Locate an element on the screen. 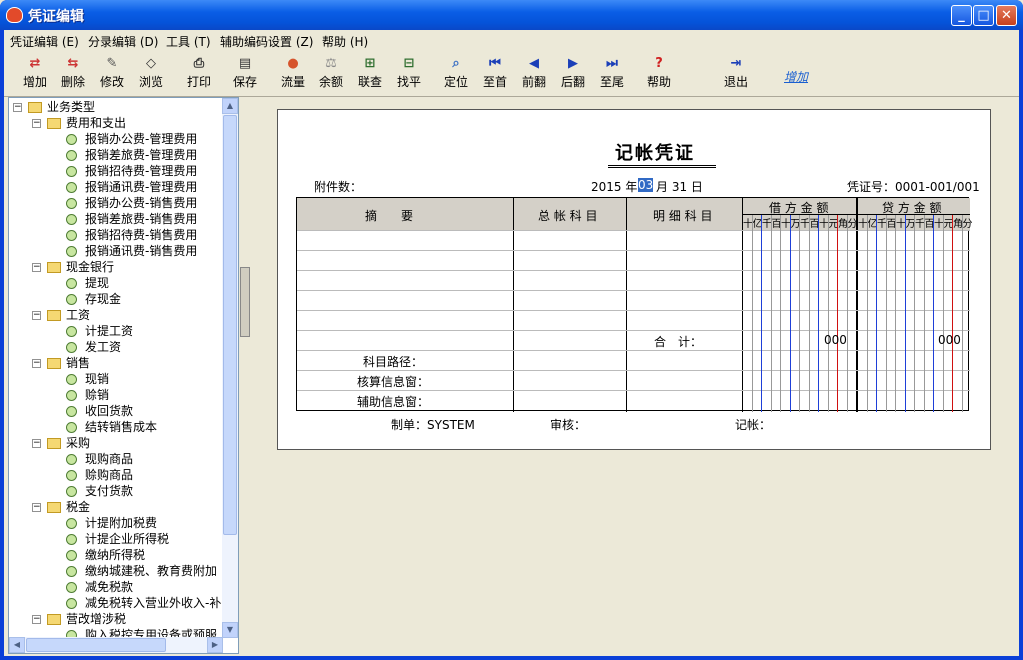  panel-splitter is located at coordinates (245, 302).